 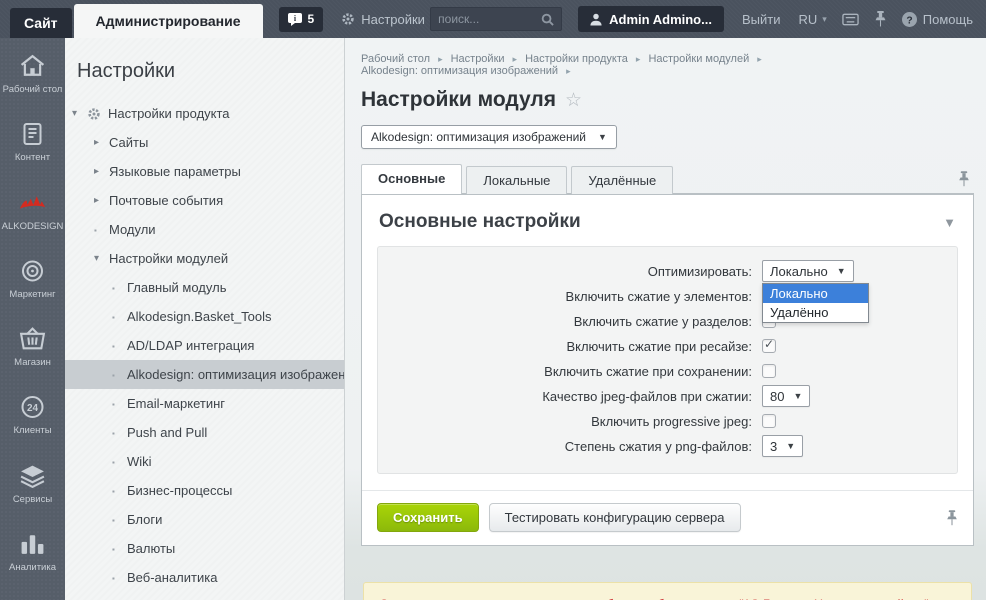 I want to click on search-icon, so click(x=547, y=19).